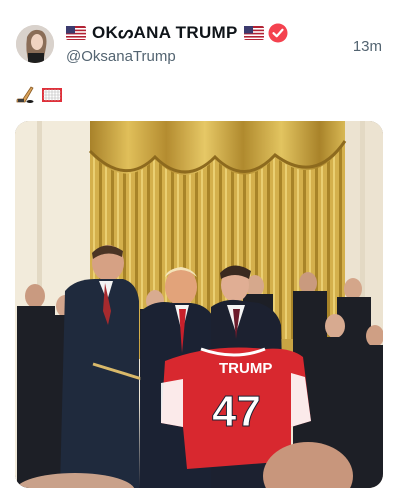 The width and height of the screenshot is (399, 500). What do you see at coordinates (121, 56) in the screenshot?
I see `author-handle: @OksanaTrump` at bounding box center [121, 56].